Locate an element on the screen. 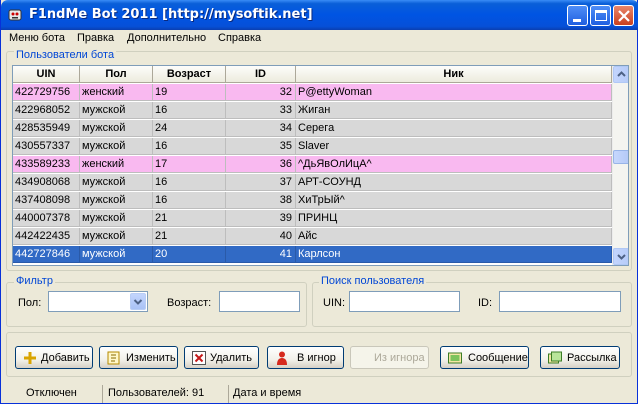 The height and width of the screenshot is (404, 638). edit-button: Изменить is located at coordinates (138, 357).